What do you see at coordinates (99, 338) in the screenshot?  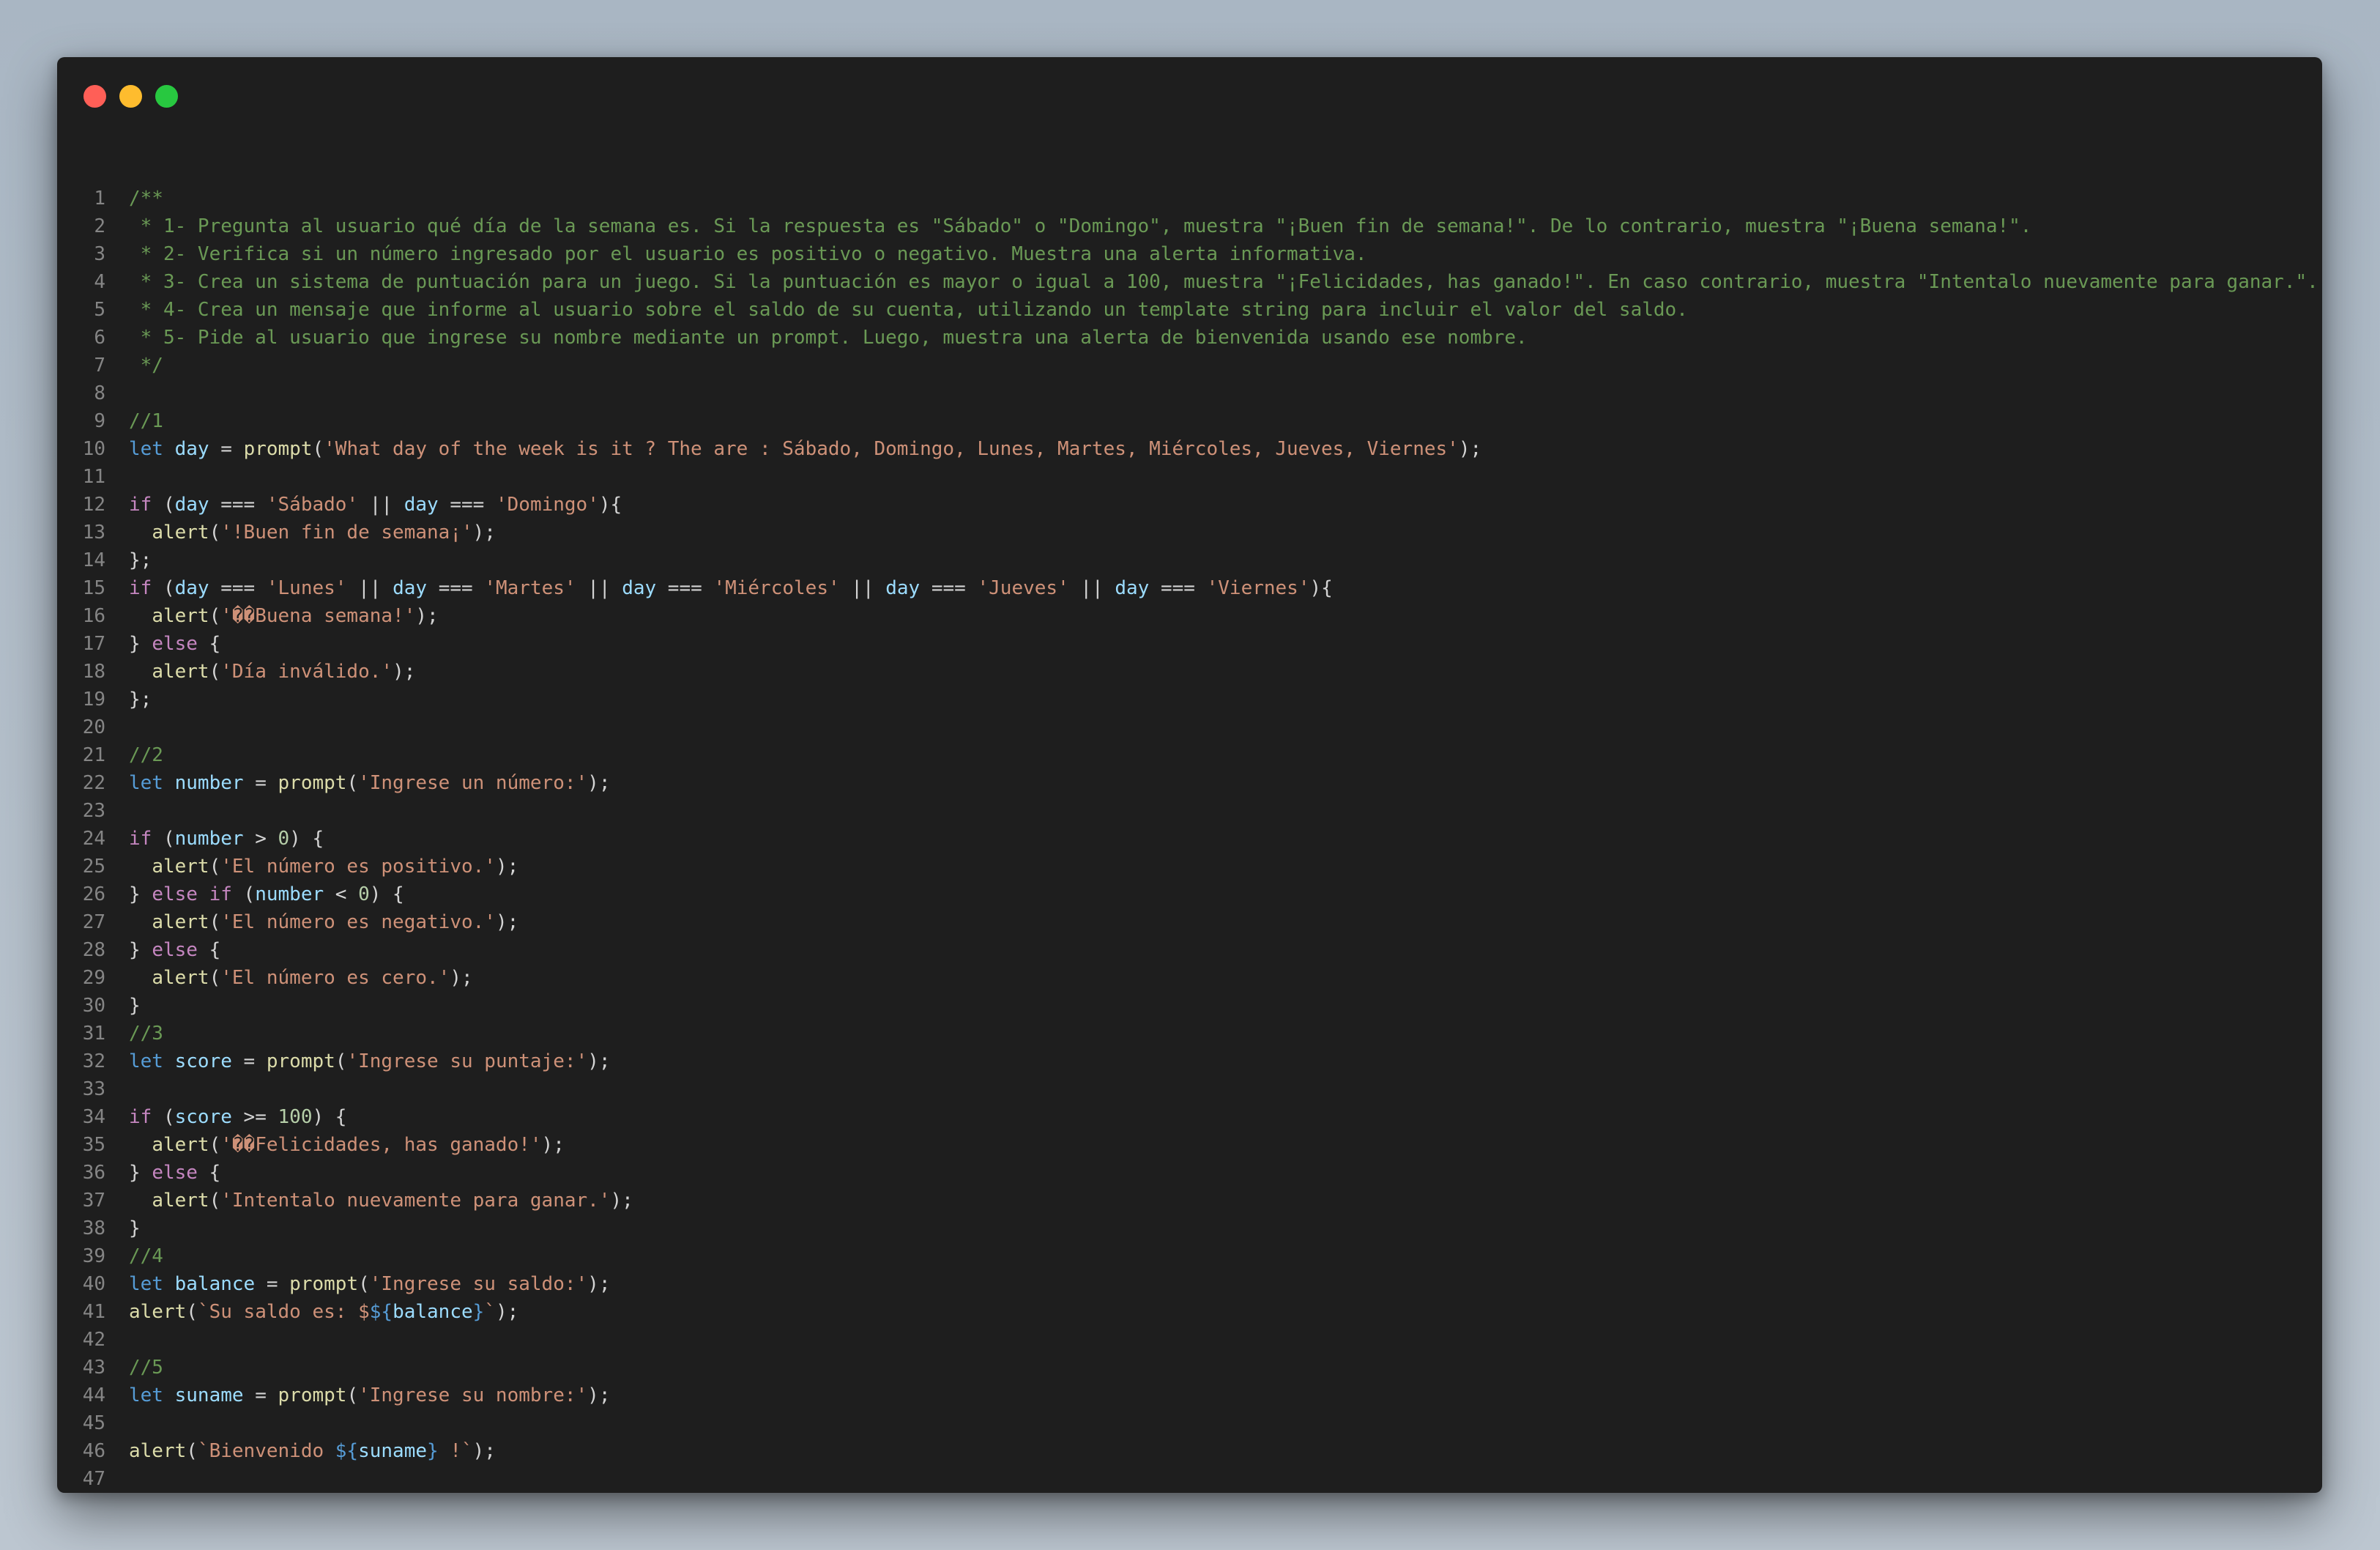 I see `line-number: 6` at bounding box center [99, 338].